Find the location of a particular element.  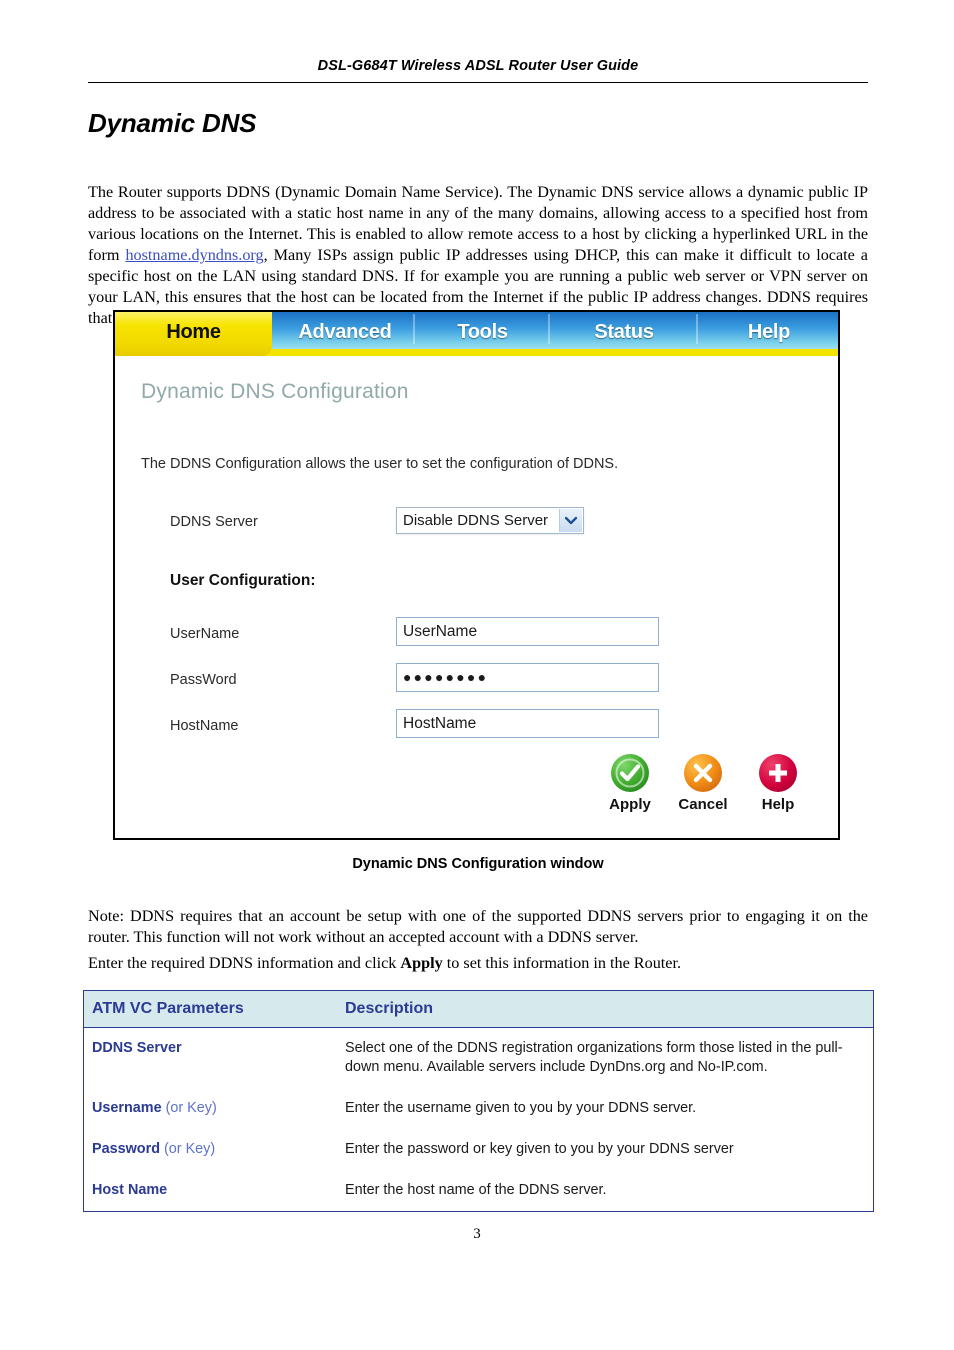

apply-button-label: Apply is located at coordinates (630, 804).